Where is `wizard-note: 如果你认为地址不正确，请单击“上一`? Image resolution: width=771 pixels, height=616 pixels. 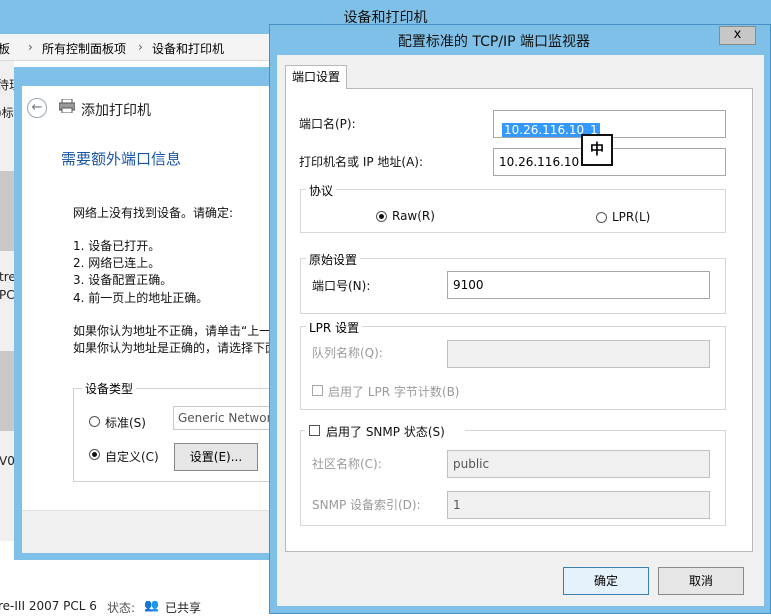
wizard-note: 如果你认为地址不正确，请单击“上一 is located at coordinates (171, 331).